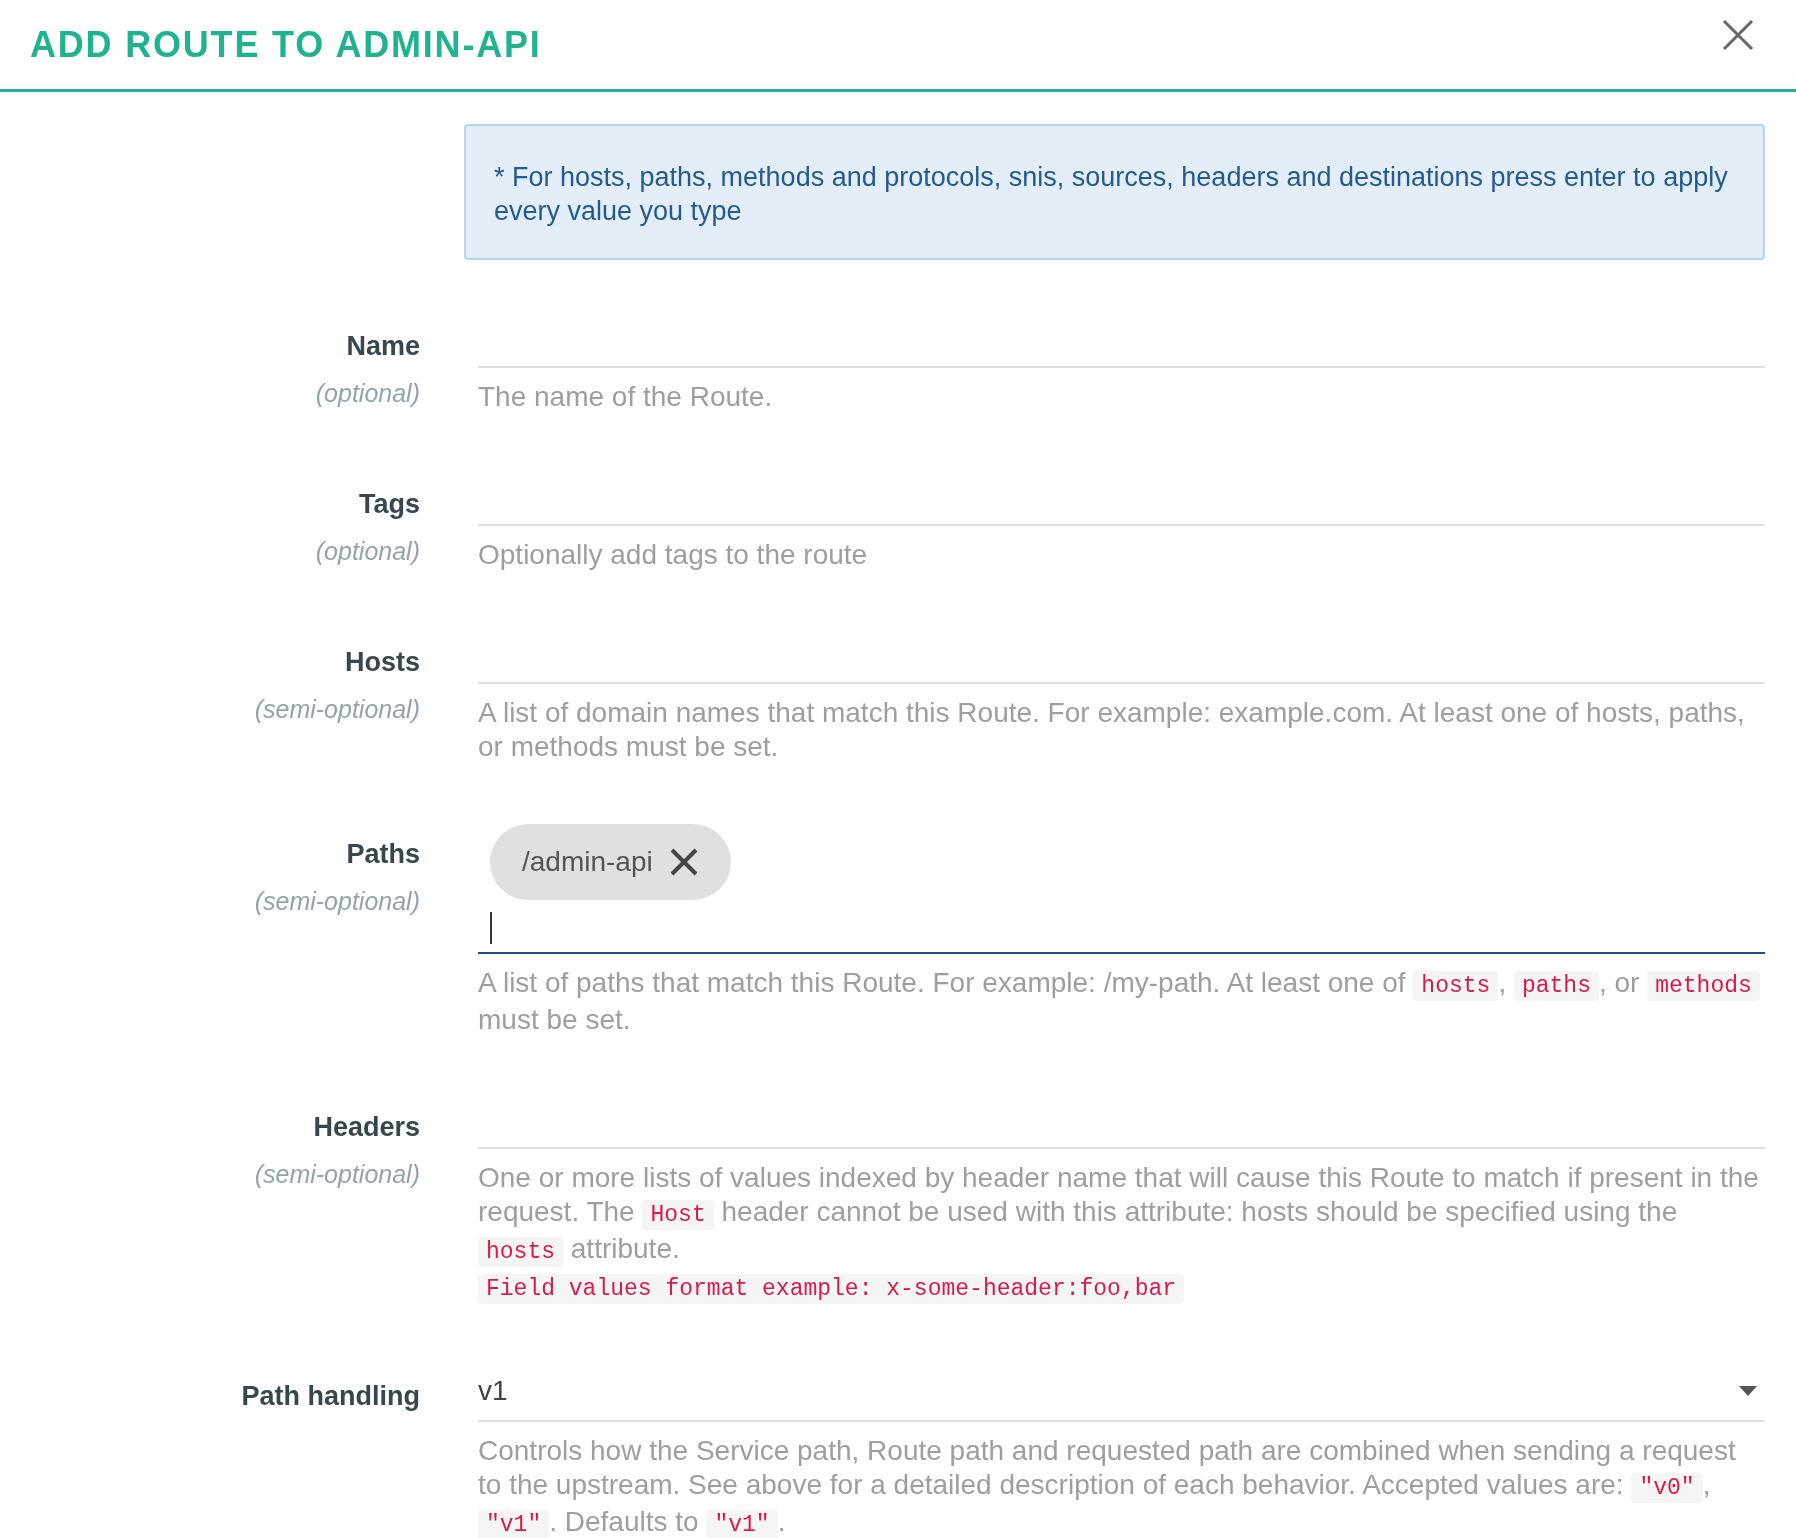  I want to click on field-label: Hosts, so click(382, 662).